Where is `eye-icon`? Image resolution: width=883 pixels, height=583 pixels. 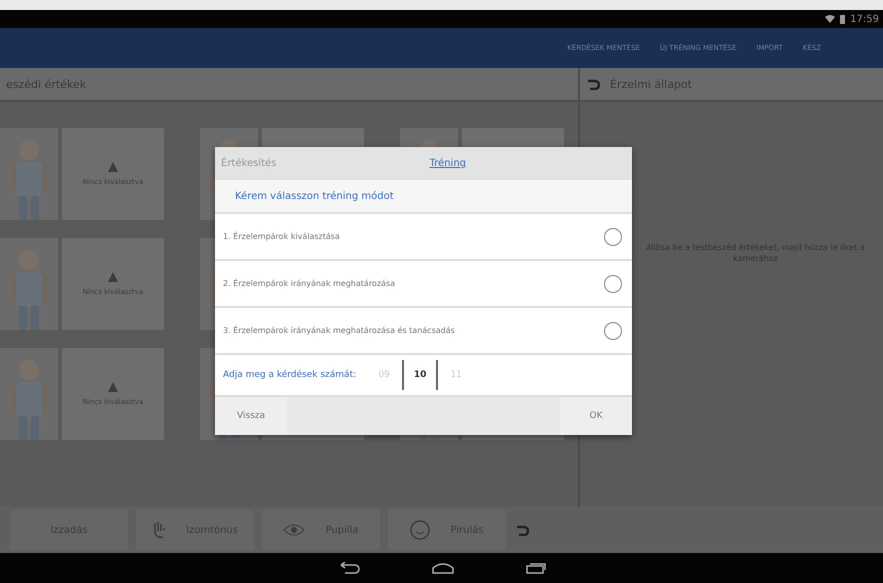 eye-icon is located at coordinates (294, 530).